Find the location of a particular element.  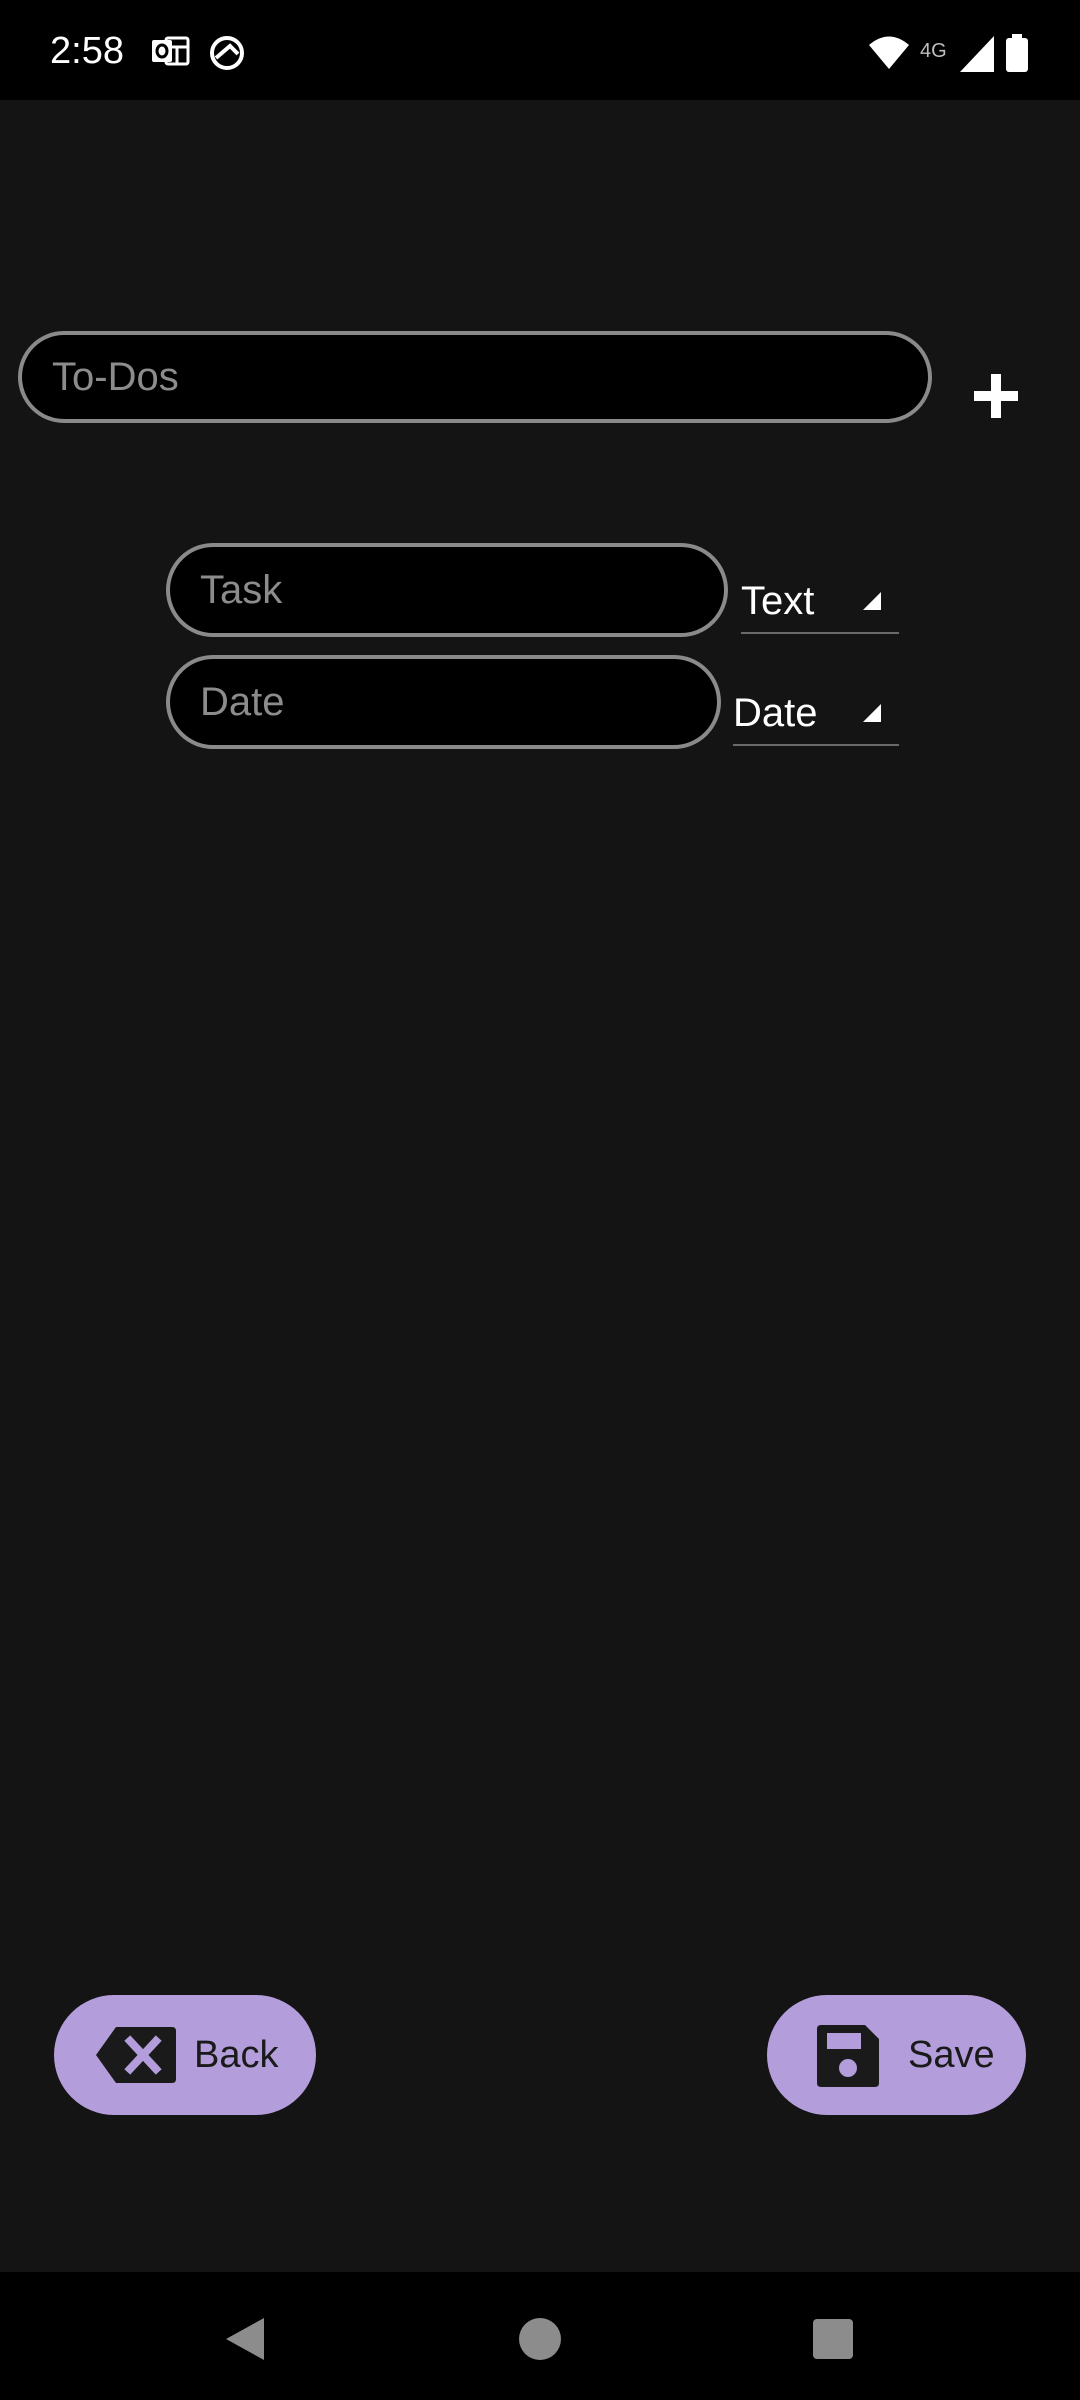

field-type-value: Text is located at coordinates (778, 601).